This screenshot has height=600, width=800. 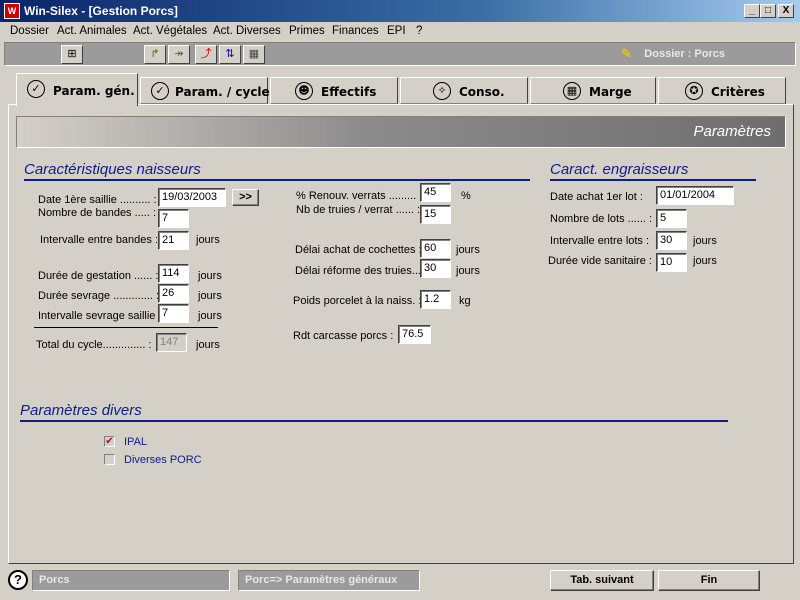 I want to click on tab-label: Param. gén., so click(x=94, y=91).